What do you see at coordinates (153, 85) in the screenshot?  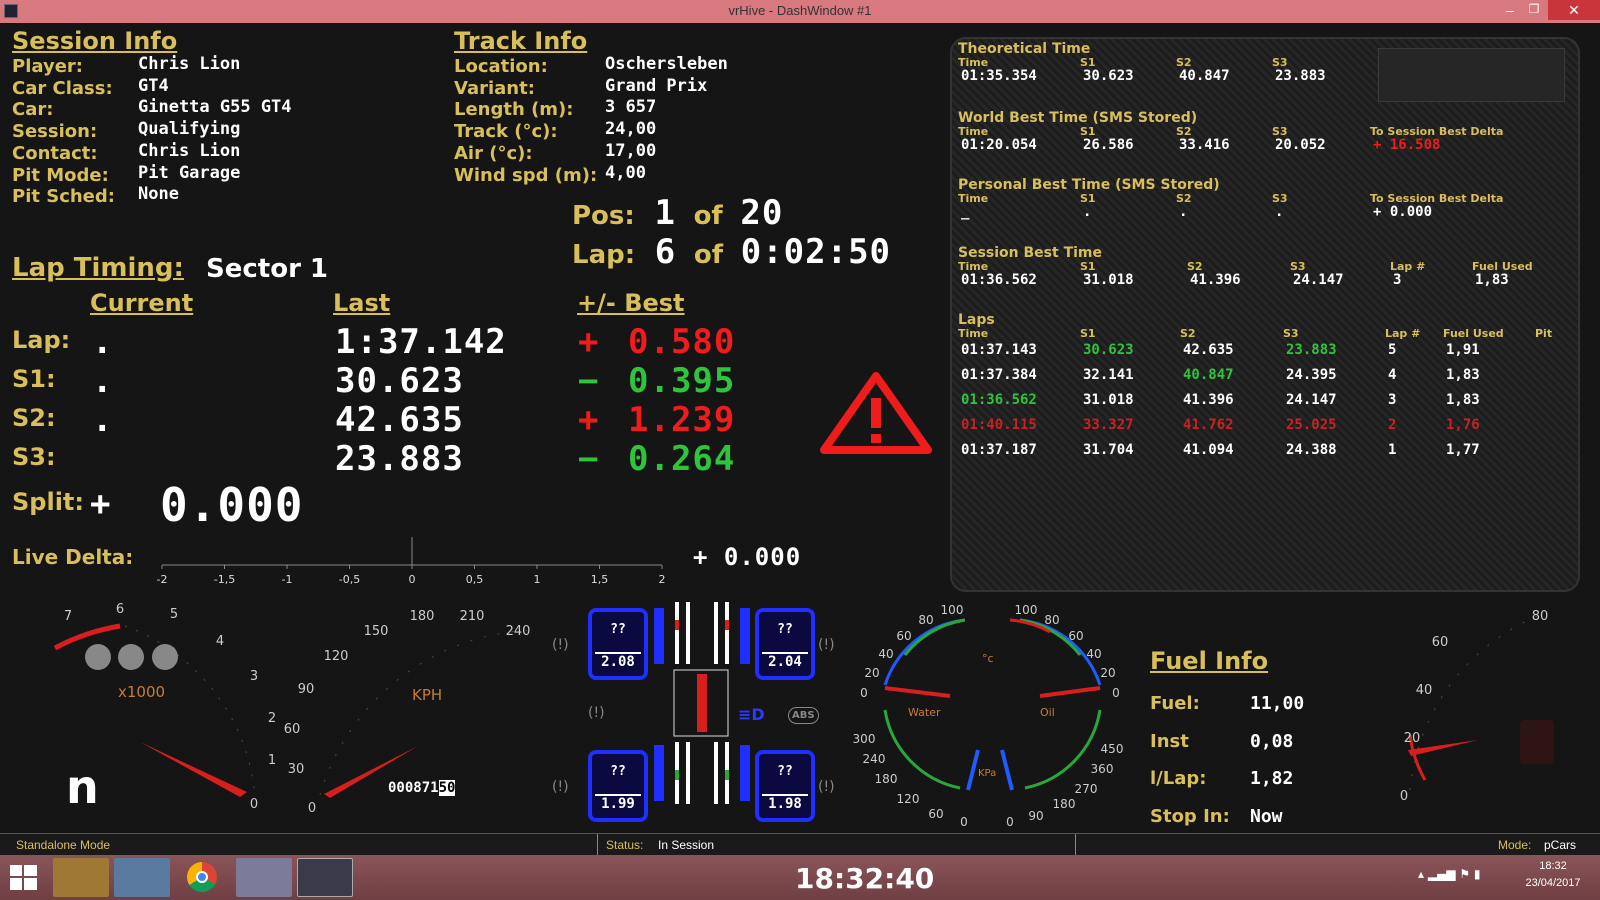 I see `session-value: GT4` at bounding box center [153, 85].